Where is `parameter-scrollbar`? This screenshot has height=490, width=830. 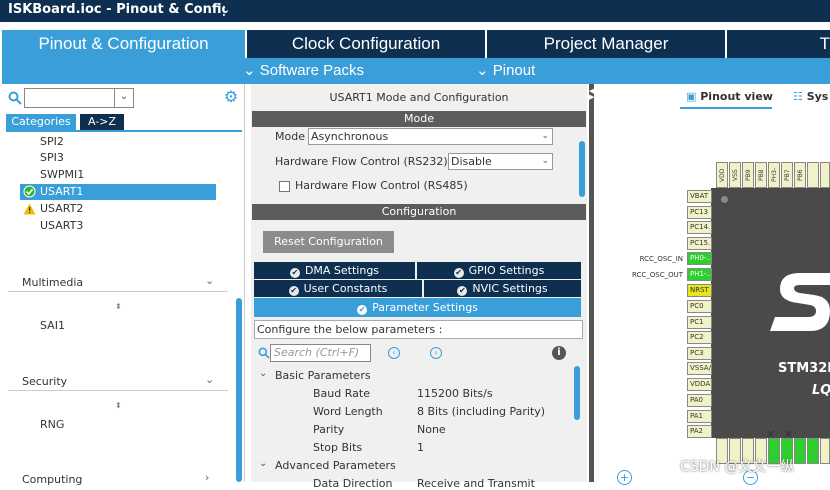
parameter-scrollbar is located at coordinates (577, 393).